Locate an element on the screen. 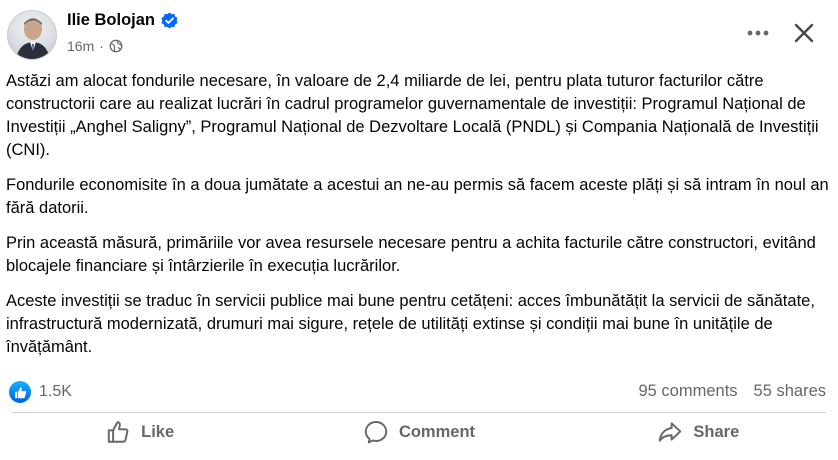 This screenshot has width=838, height=460. like-reaction-icon is located at coordinates (20, 392).